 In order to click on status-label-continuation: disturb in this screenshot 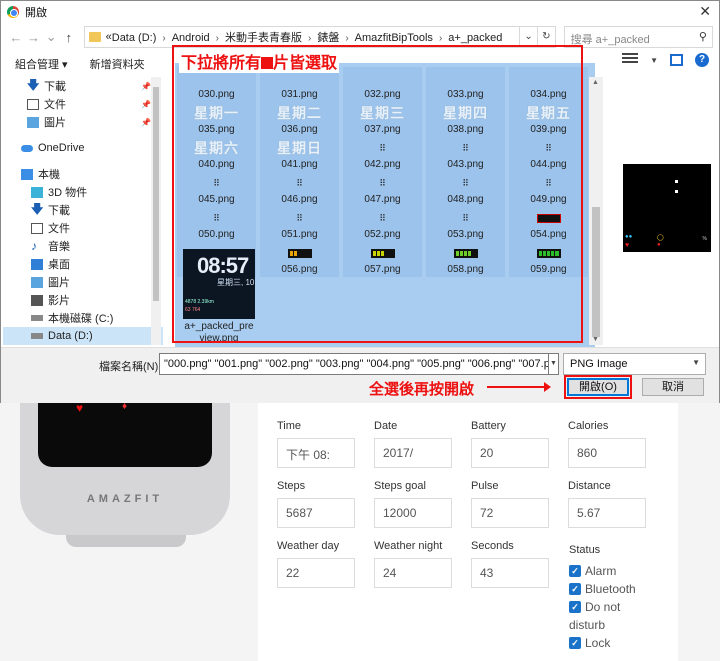, I will do `click(602, 625)`.